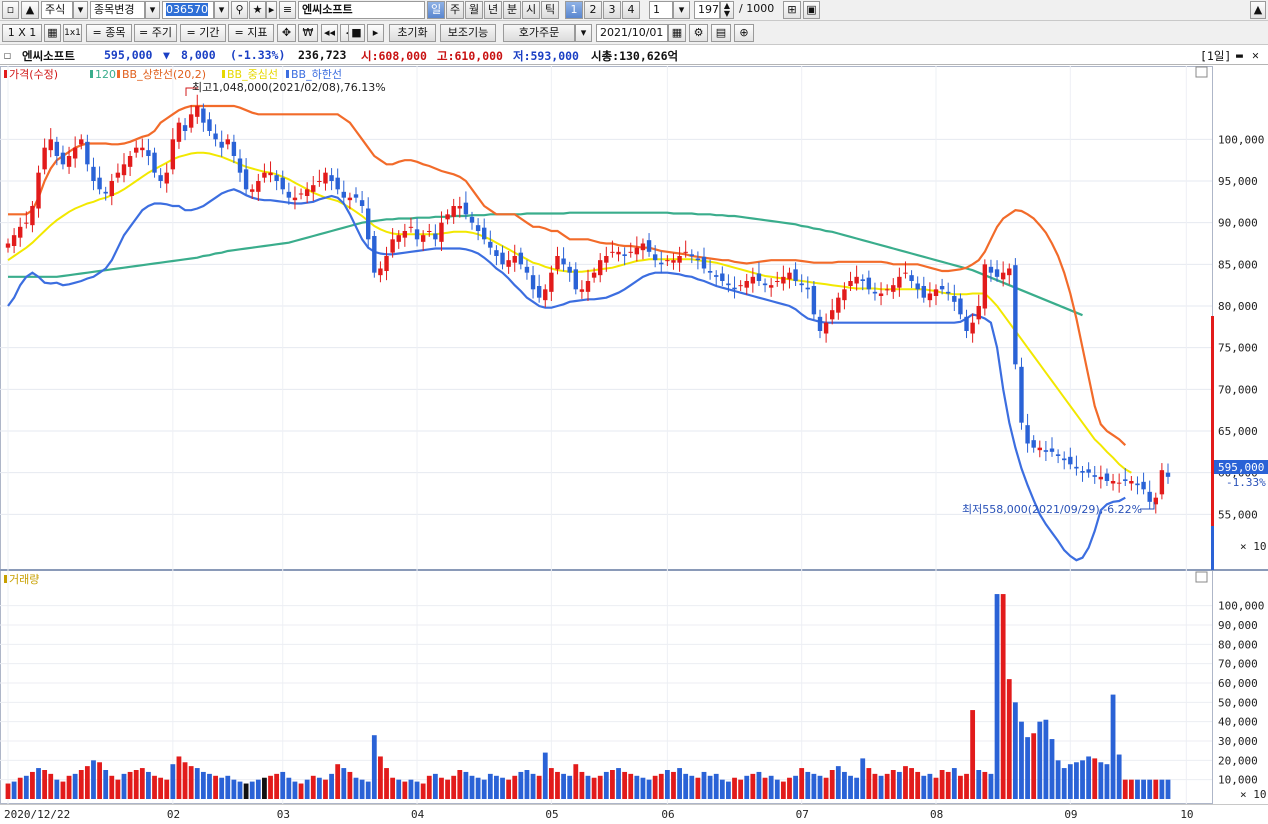 Image resolution: width=1268 pixels, height=824 pixels. What do you see at coordinates (361, 10) in the screenshot?
I see `stock-name-field: 엔씨소프트` at bounding box center [361, 10].